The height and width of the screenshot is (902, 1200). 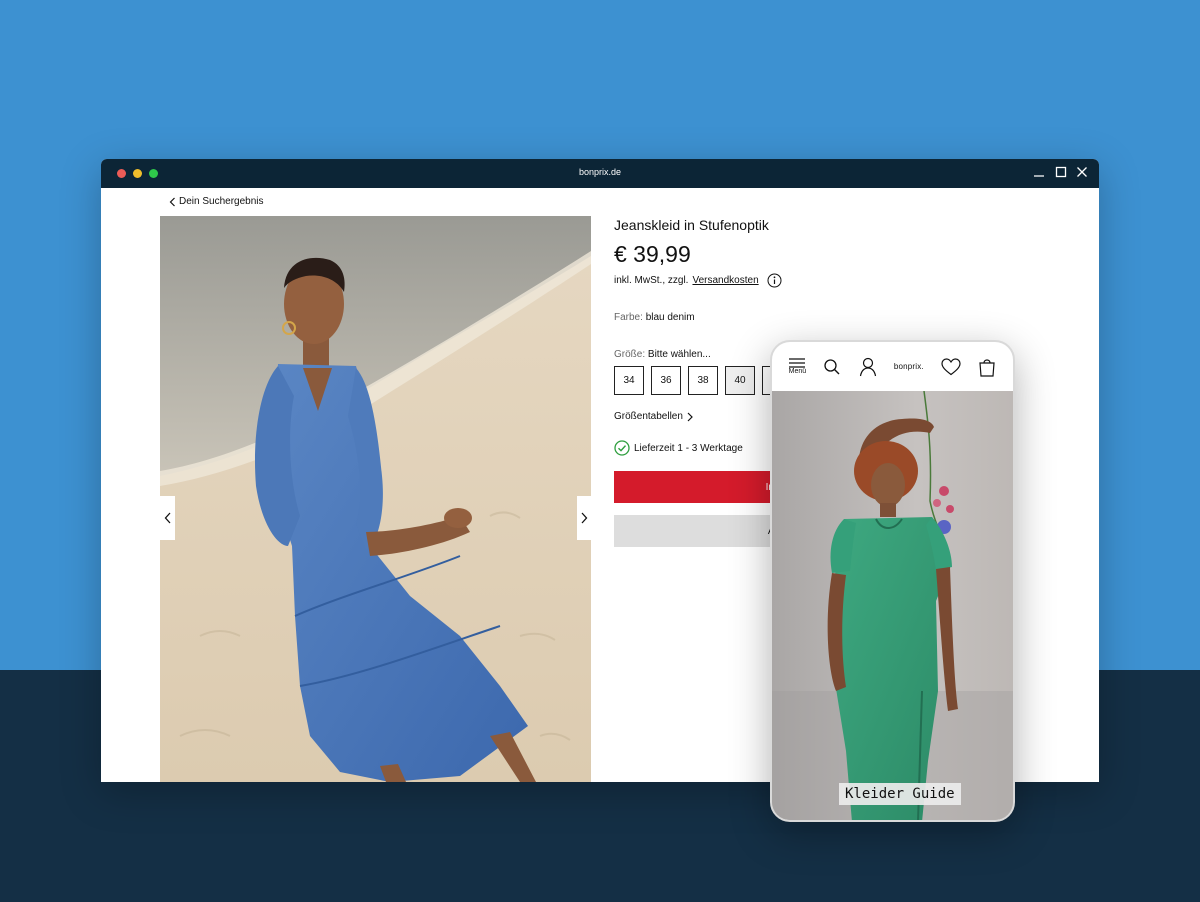 I want to click on brand-logo: bonprix., so click(x=909, y=366).